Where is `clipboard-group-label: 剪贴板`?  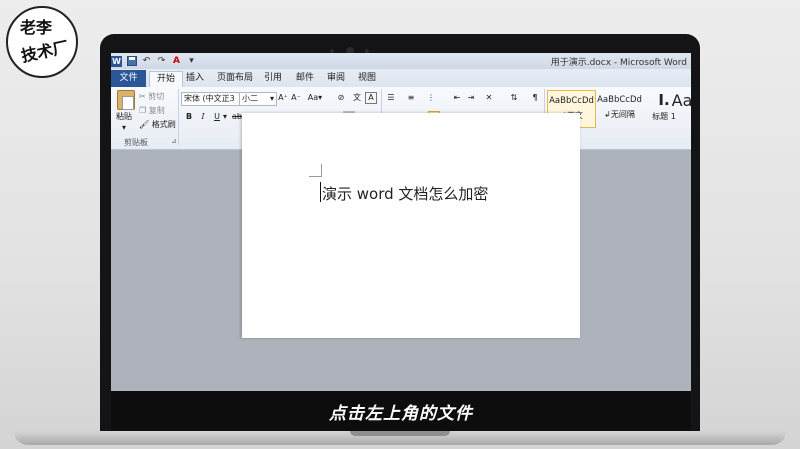
clipboard-group-label: 剪贴板 is located at coordinates (136, 142).